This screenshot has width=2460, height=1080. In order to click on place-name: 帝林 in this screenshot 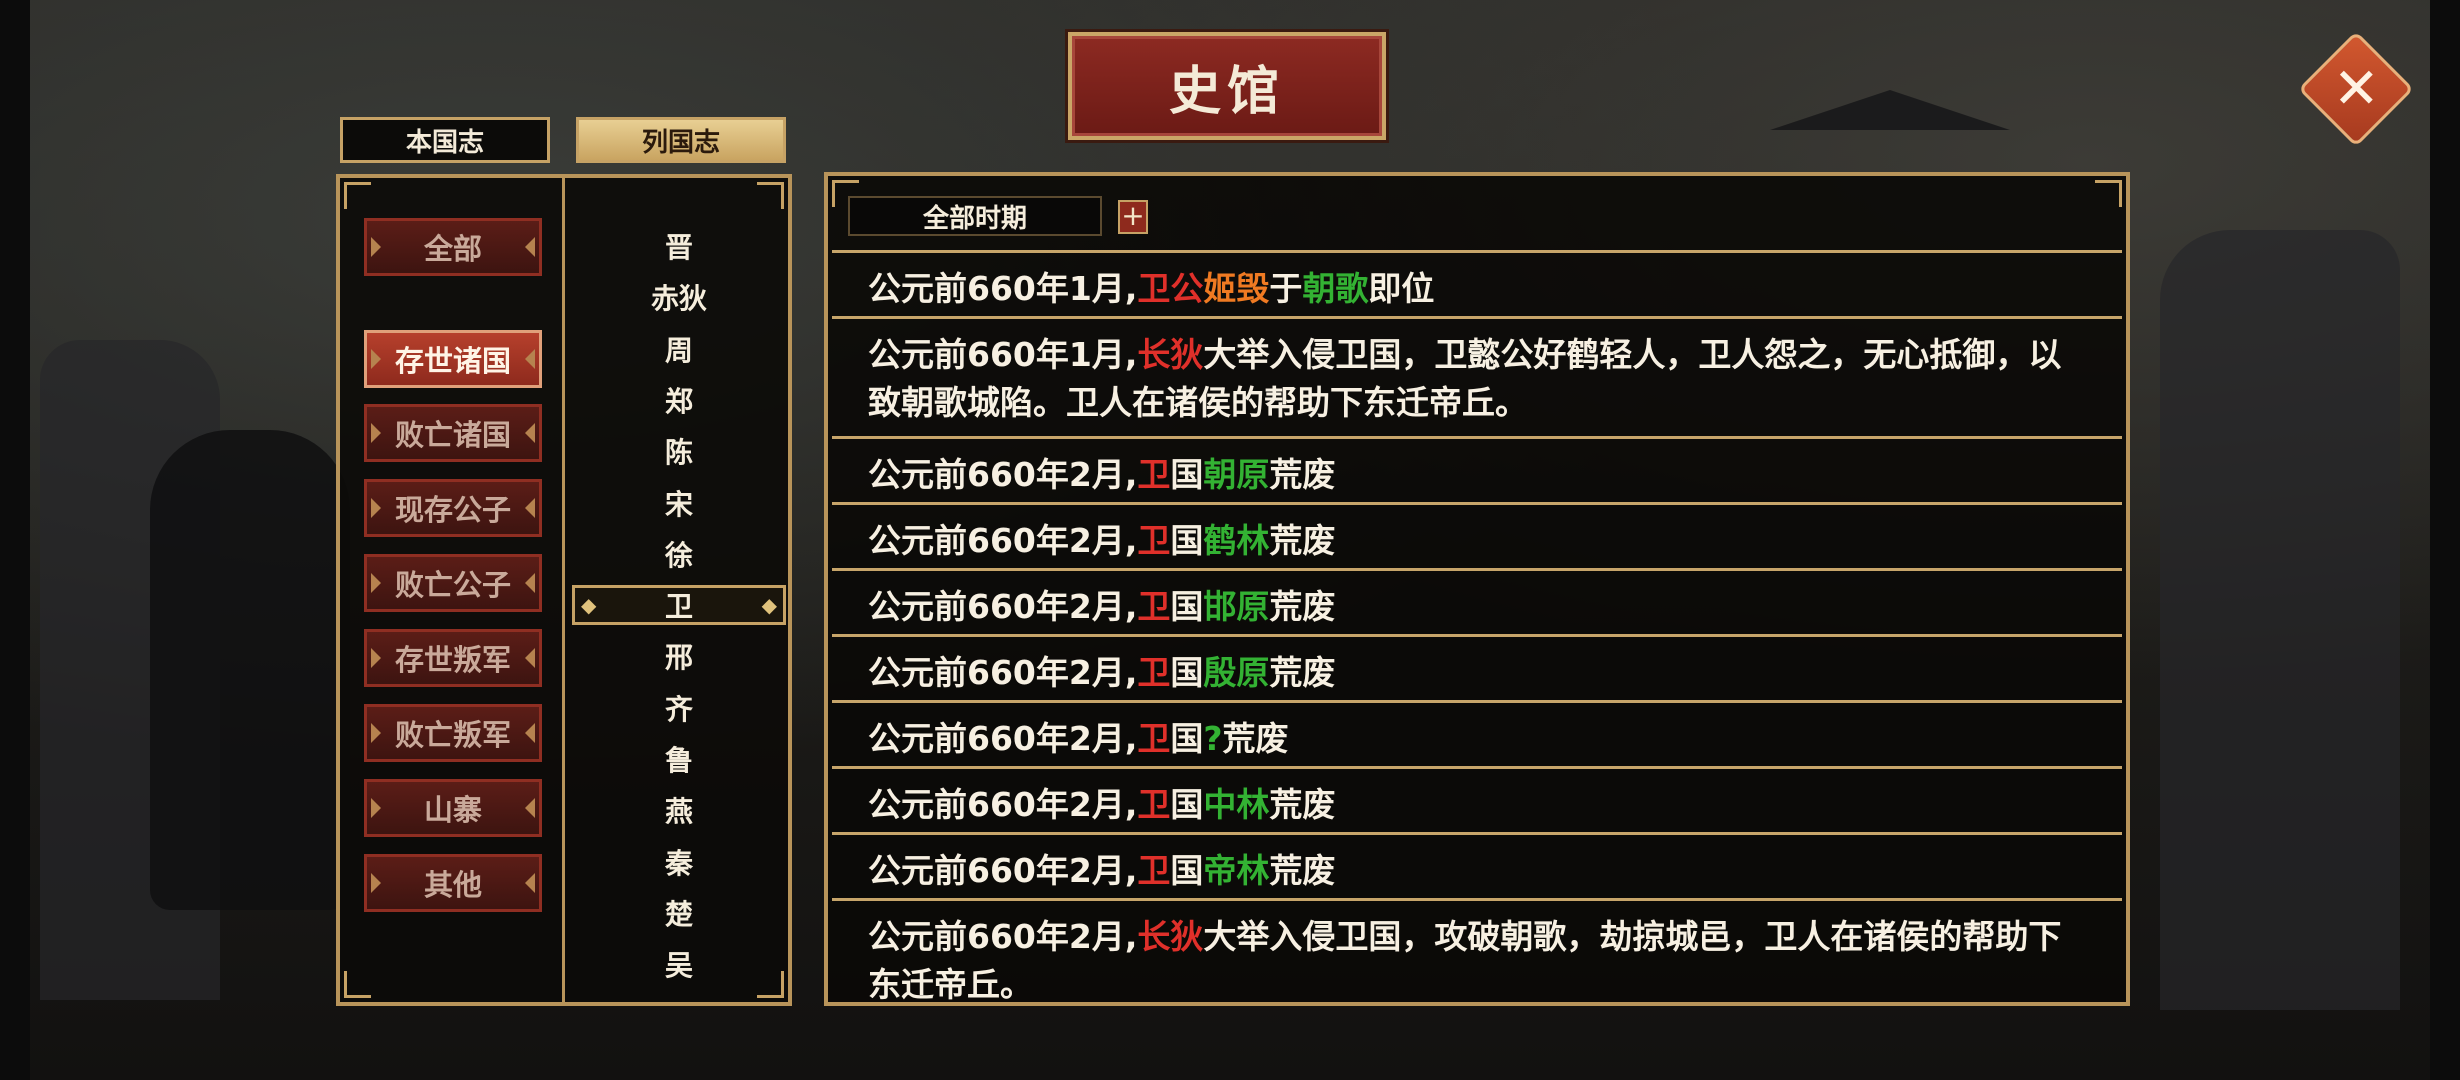, I will do `click(1236, 870)`.